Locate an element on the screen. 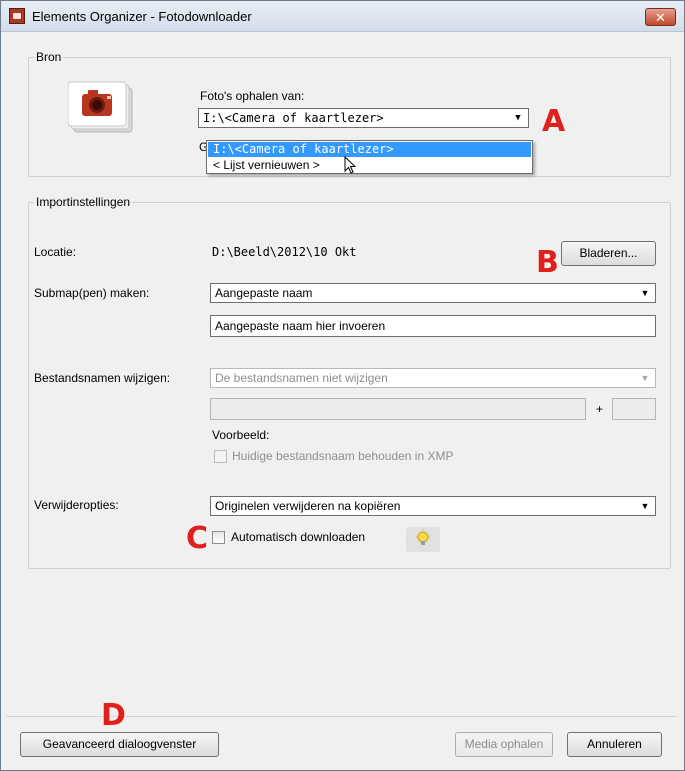  auto-download-label: Automatisch downloaden is located at coordinates (298, 537).